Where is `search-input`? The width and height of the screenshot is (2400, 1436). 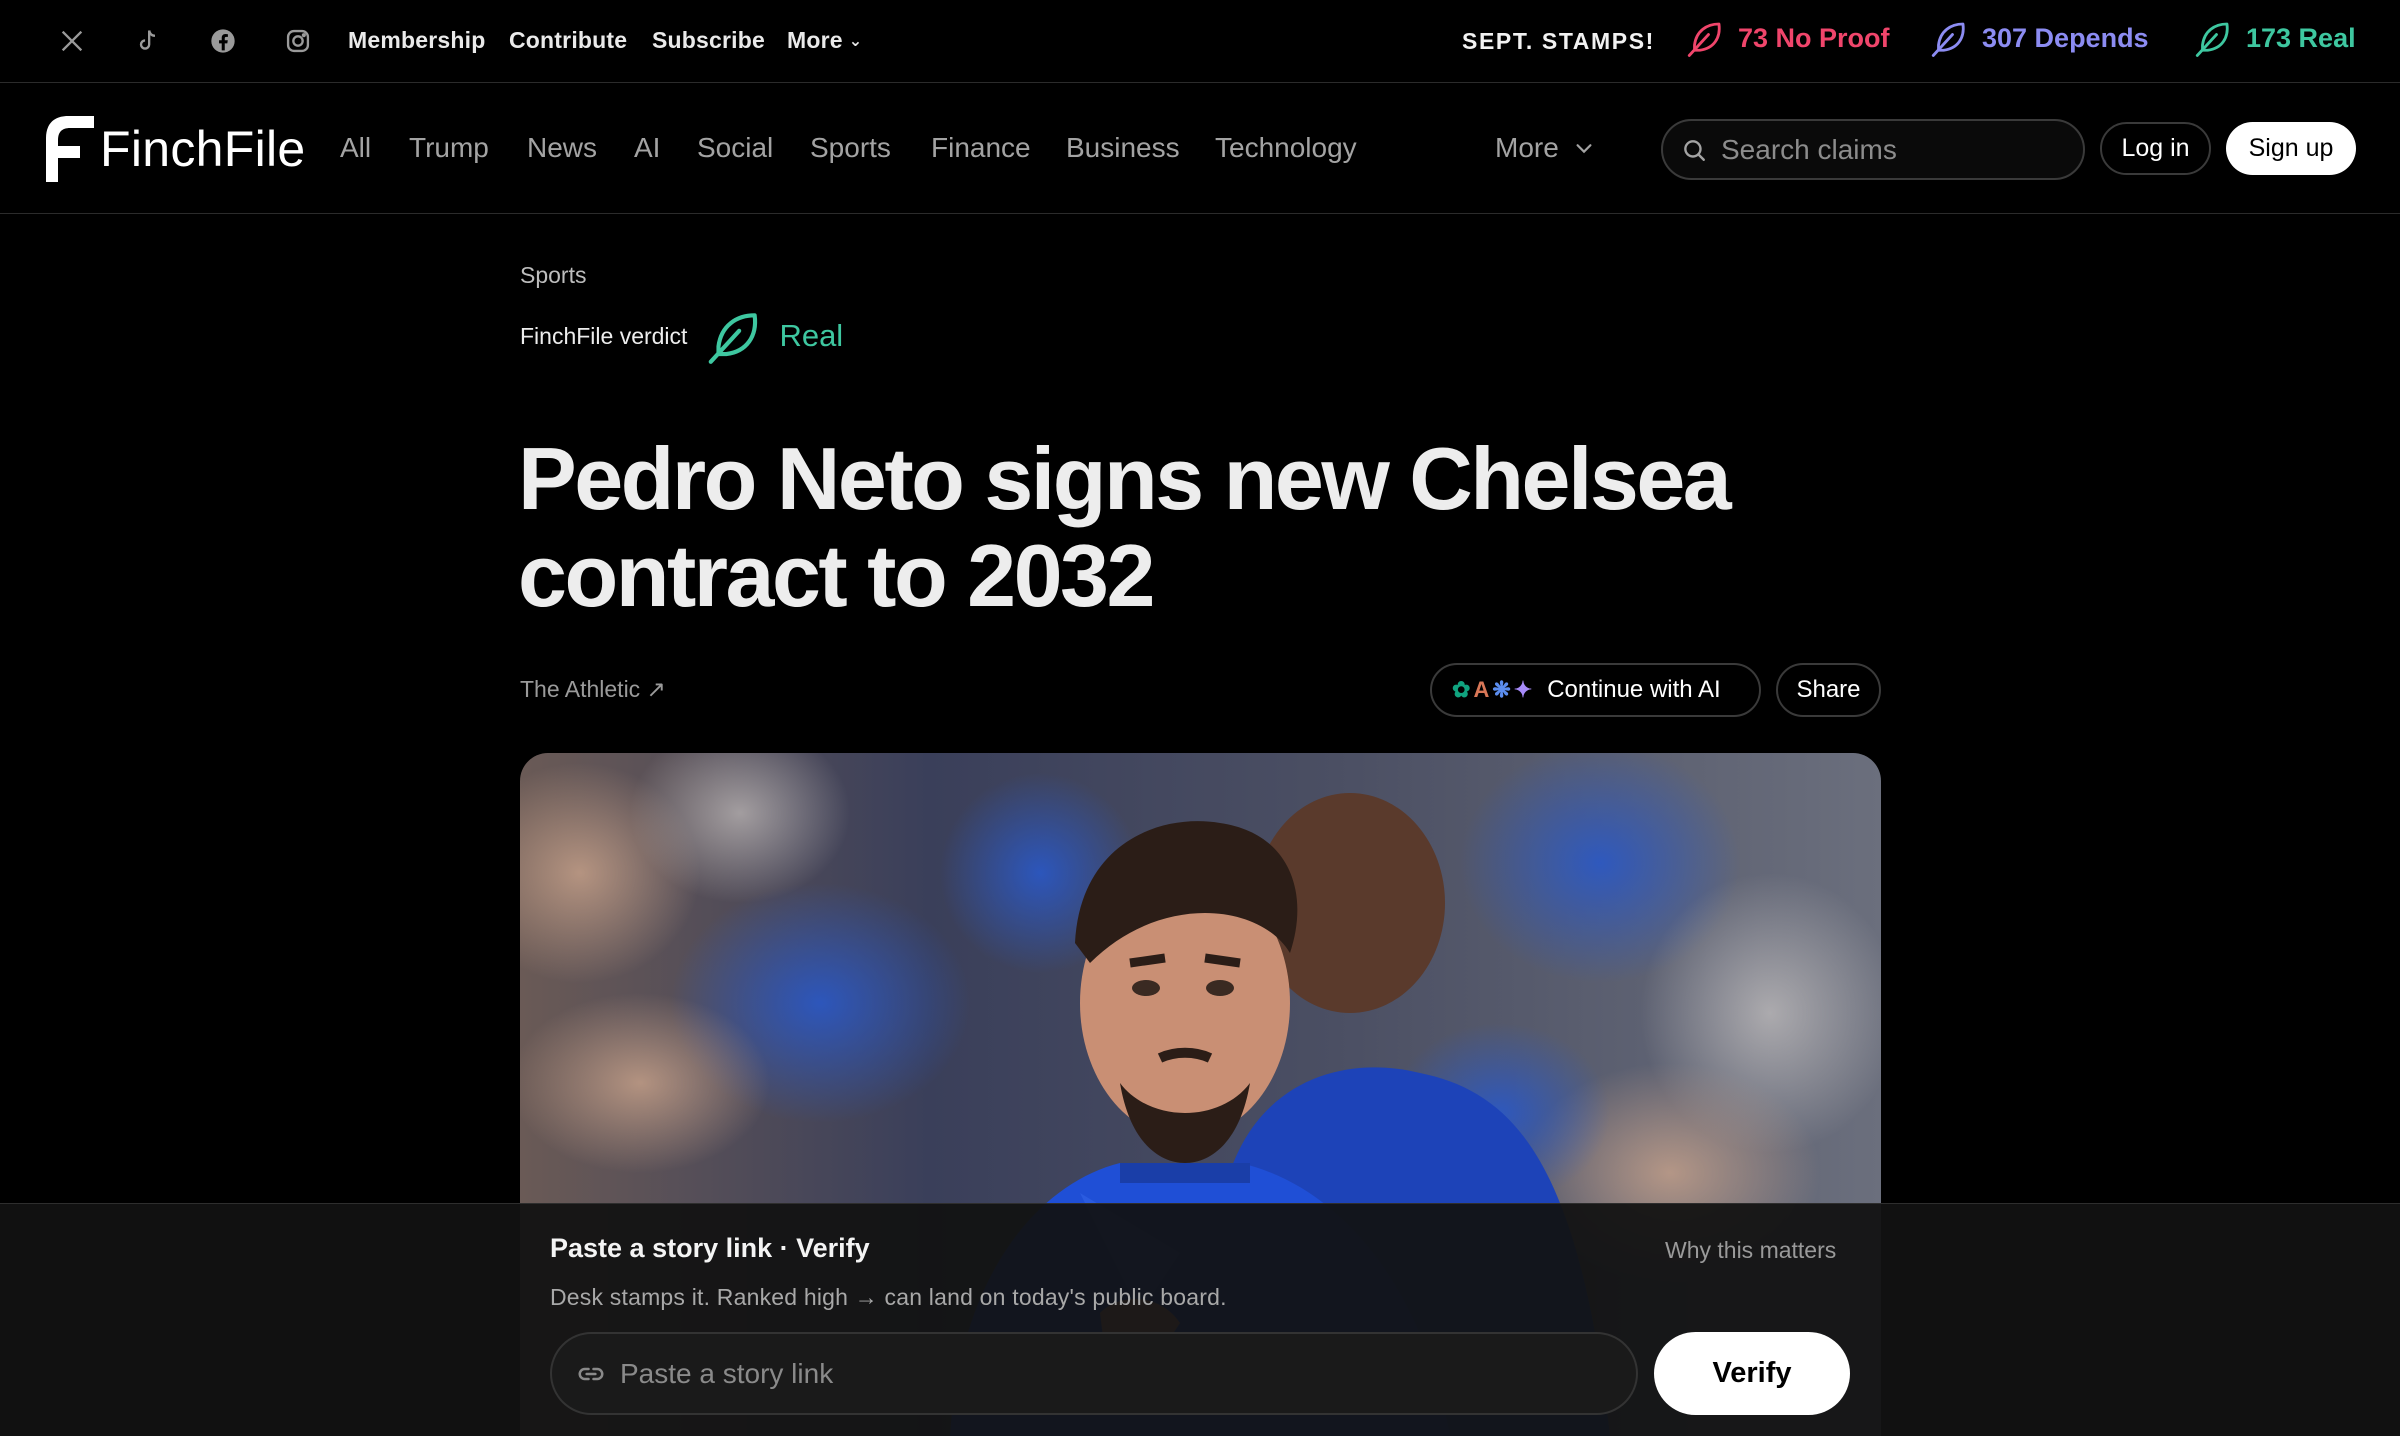 search-input is located at coordinates (1891, 149).